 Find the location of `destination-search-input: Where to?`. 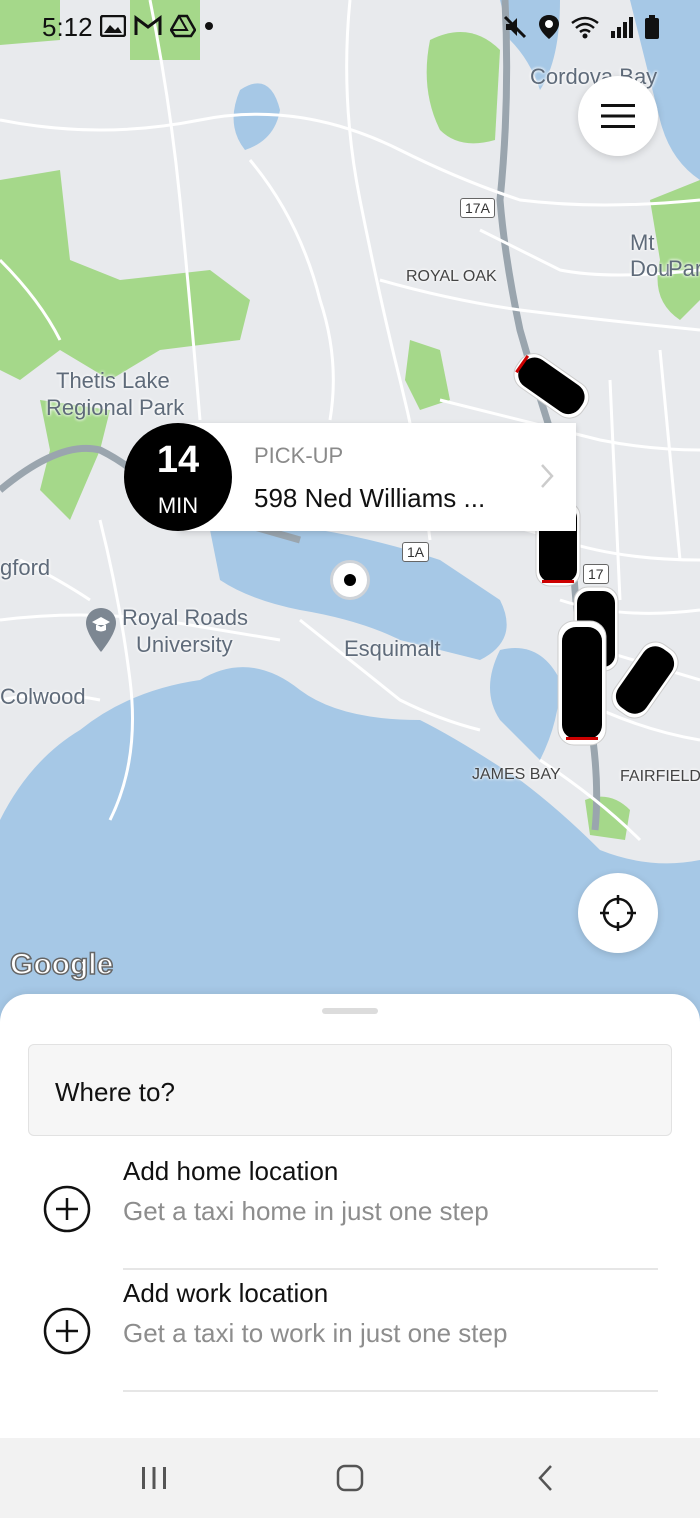

destination-search-input: Where to? is located at coordinates (350, 1090).